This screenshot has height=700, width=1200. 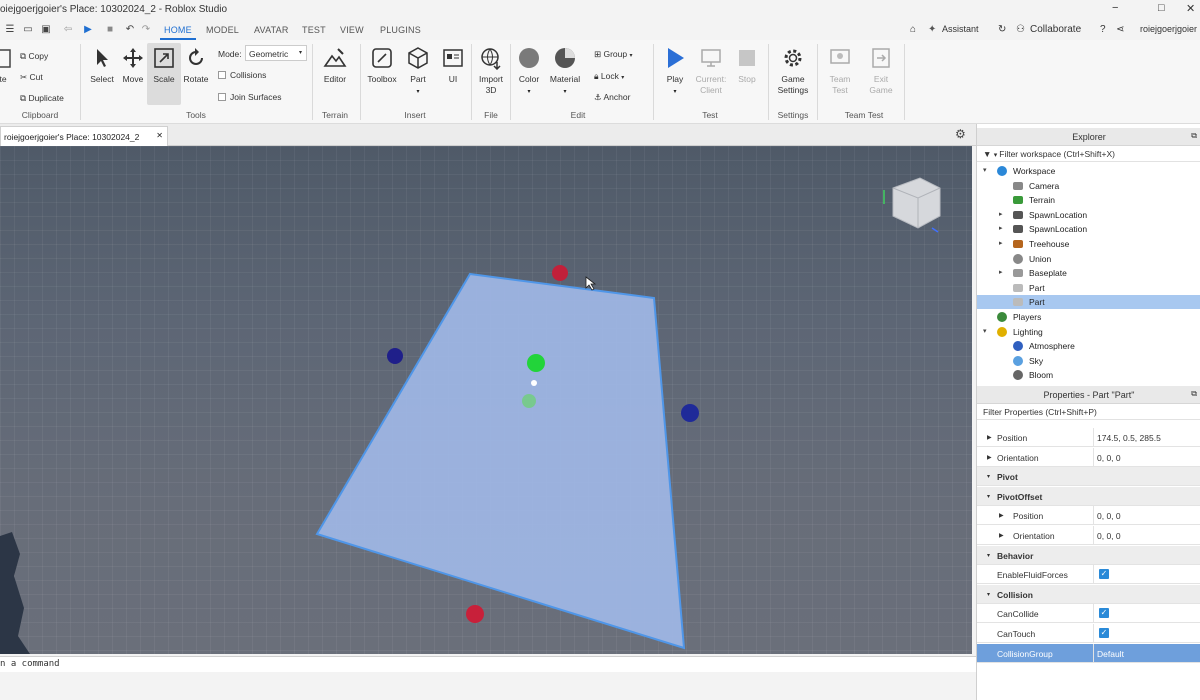 What do you see at coordinates (1115, 8) in the screenshot?
I see `minimize-button: −` at bounding box center [1115, 8].